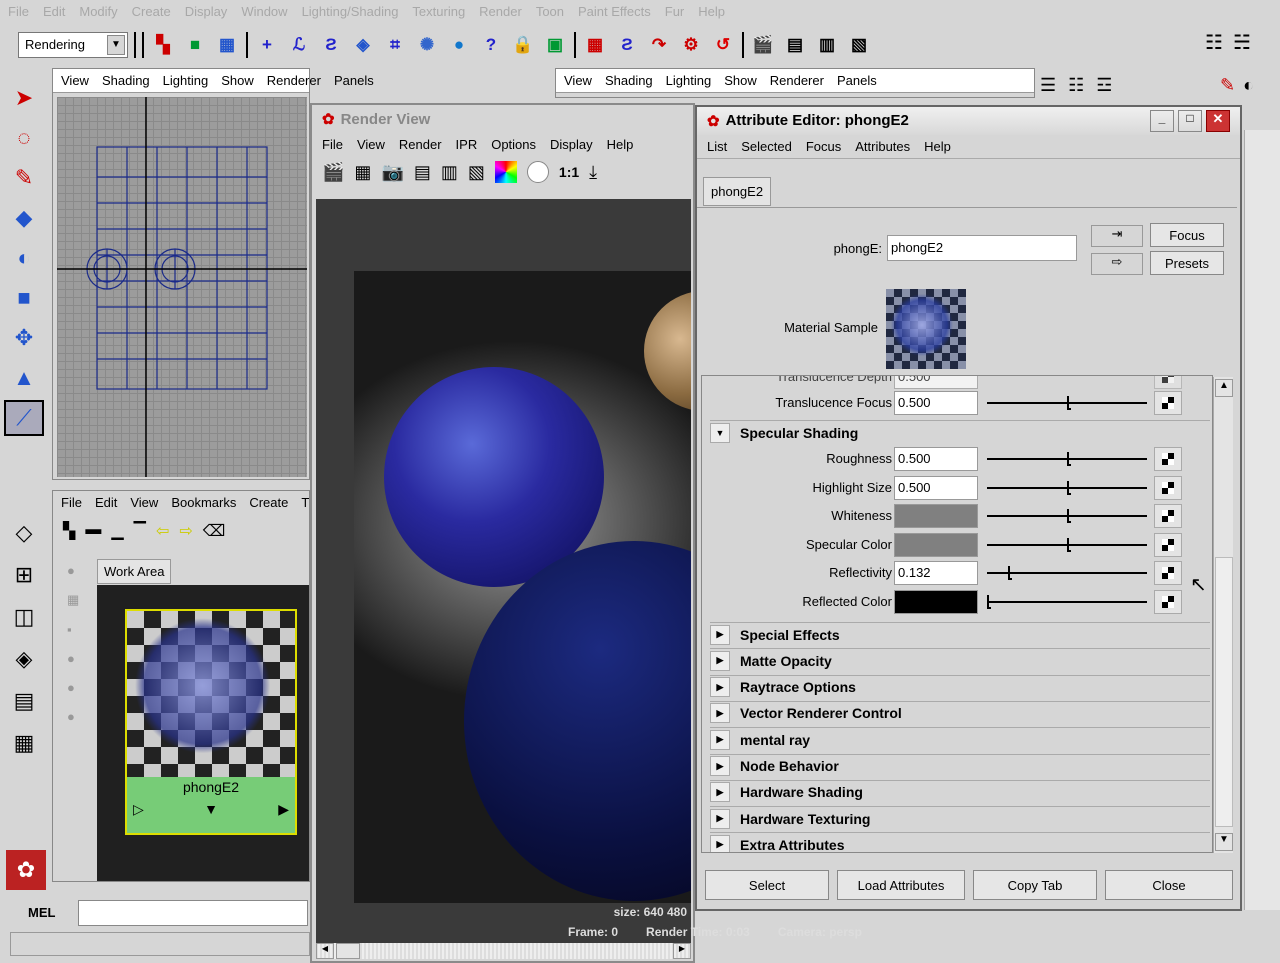 Image resolution: width=1280 pixels, height=963 pixels. Describe the element at coordinates (523, 45) in the screenshot. I see `lock-icon: 🔒` at that location.